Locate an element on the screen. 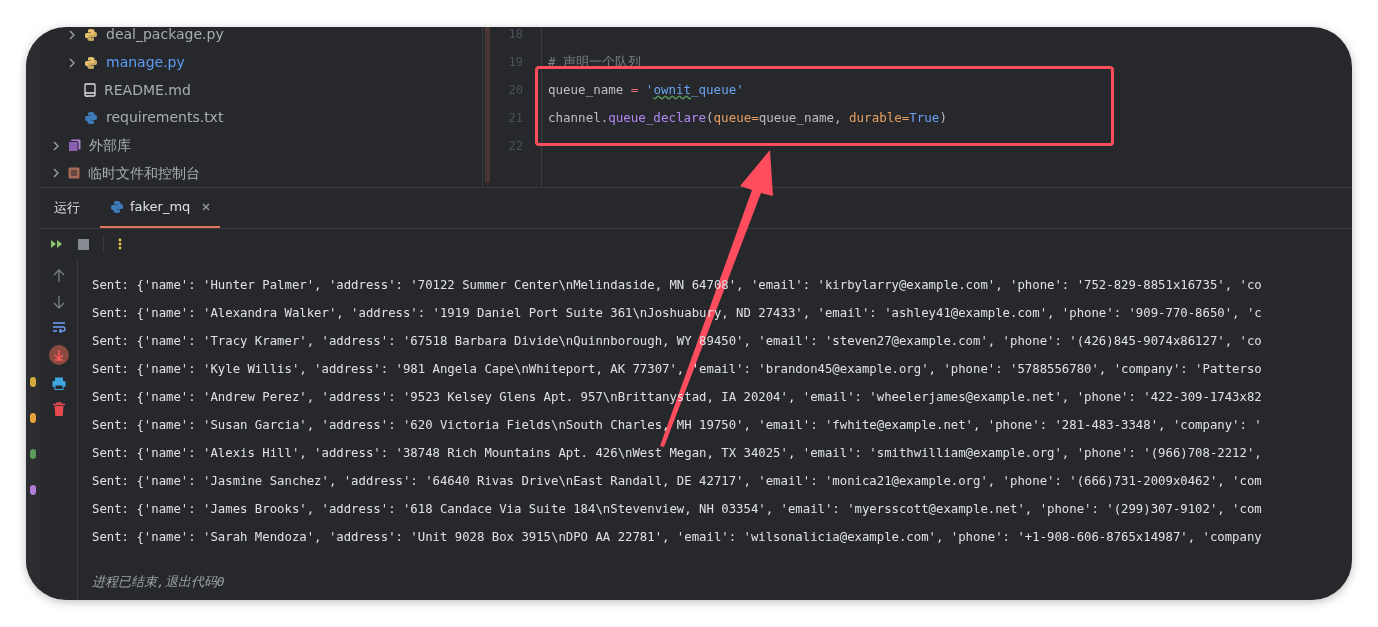 The height and width of the screenshot is (627, 1378). tree-item-label: 外部库 is located at coordinates (110, 145).